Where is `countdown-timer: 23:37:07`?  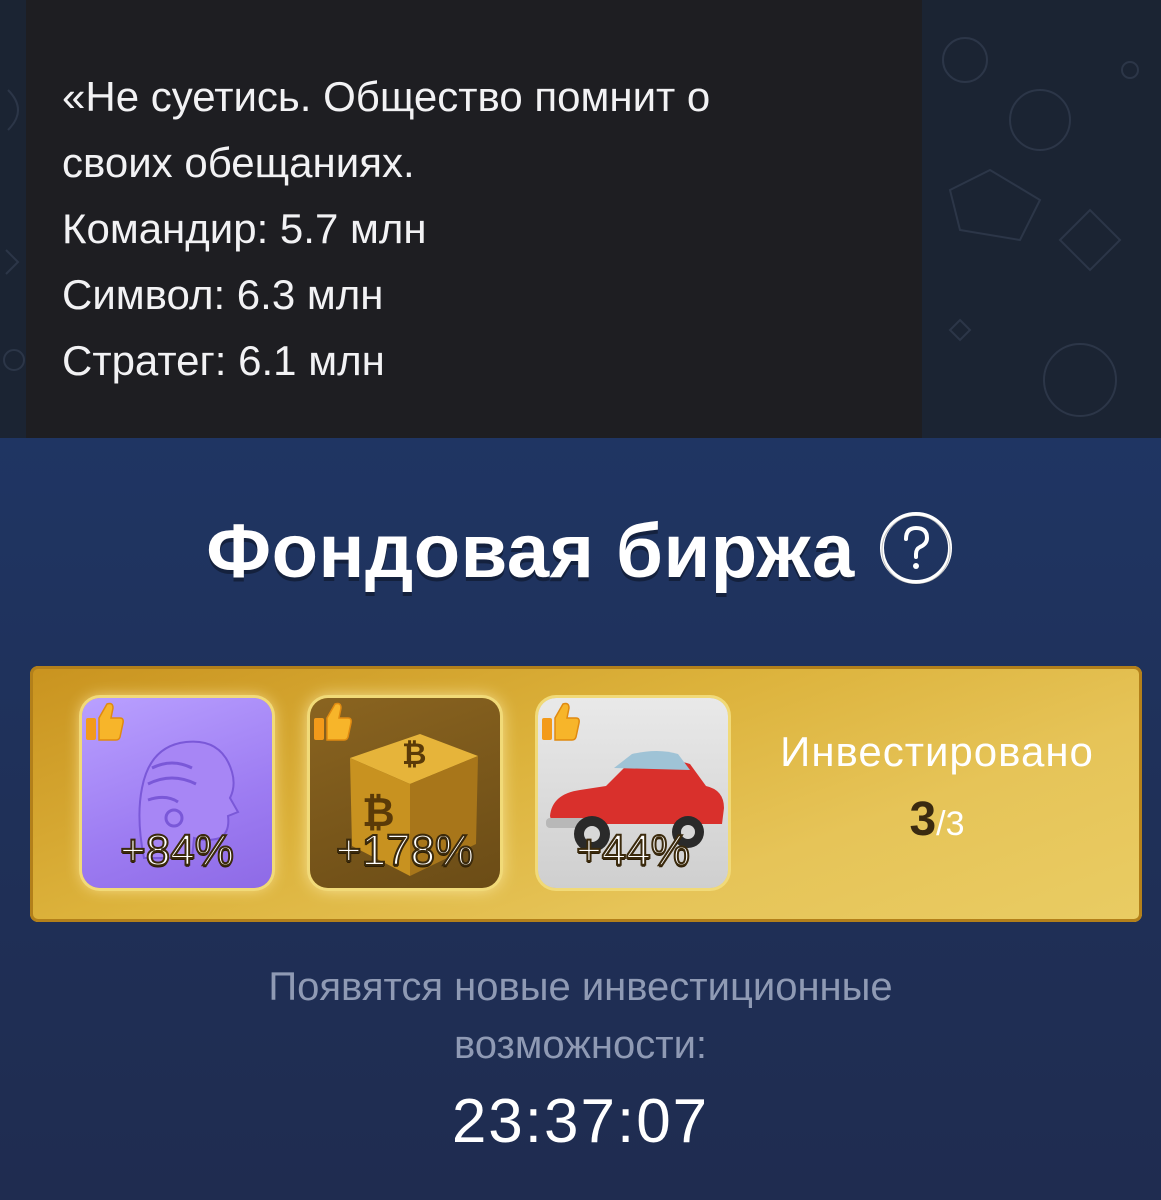 countdown-timer: 23:37:07 is located at coordinates (580, 1121).